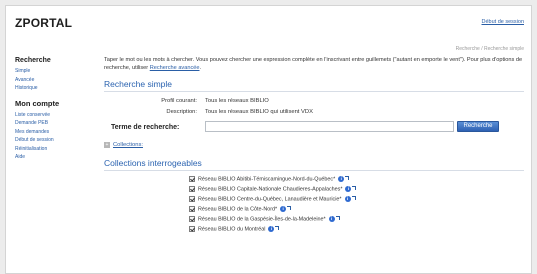 This screenshot has height=274, width=537. Describe the element at coordinates (237, 101) in the screenshot. I see `profile-value: Tous les réseaux BIBLIO` at that location.